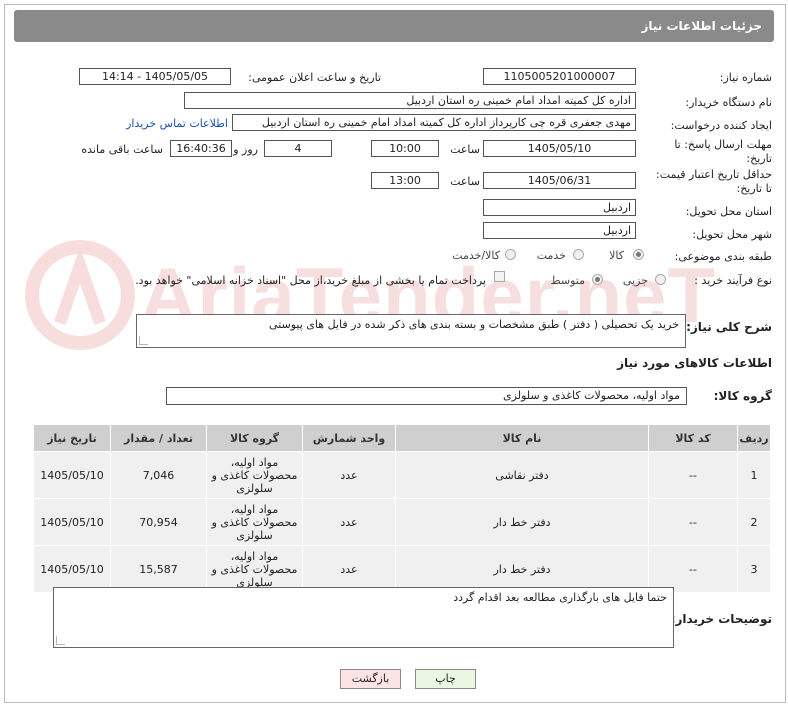  Describe the element at coordinates (754, 569) in the screenshot. I see `cell-row: 3` at that location.